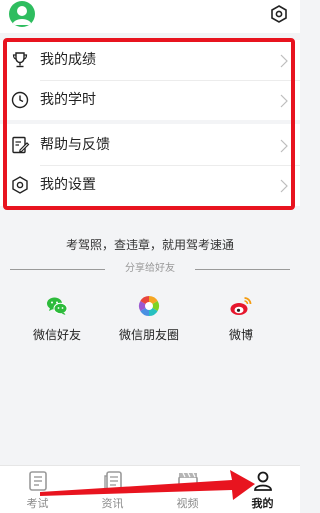 Image resolution: width=320 pixels, height=513 pixels. Describe the element at coordinates (20, 100) in the screenshot. I see `clock-icon` at that location.